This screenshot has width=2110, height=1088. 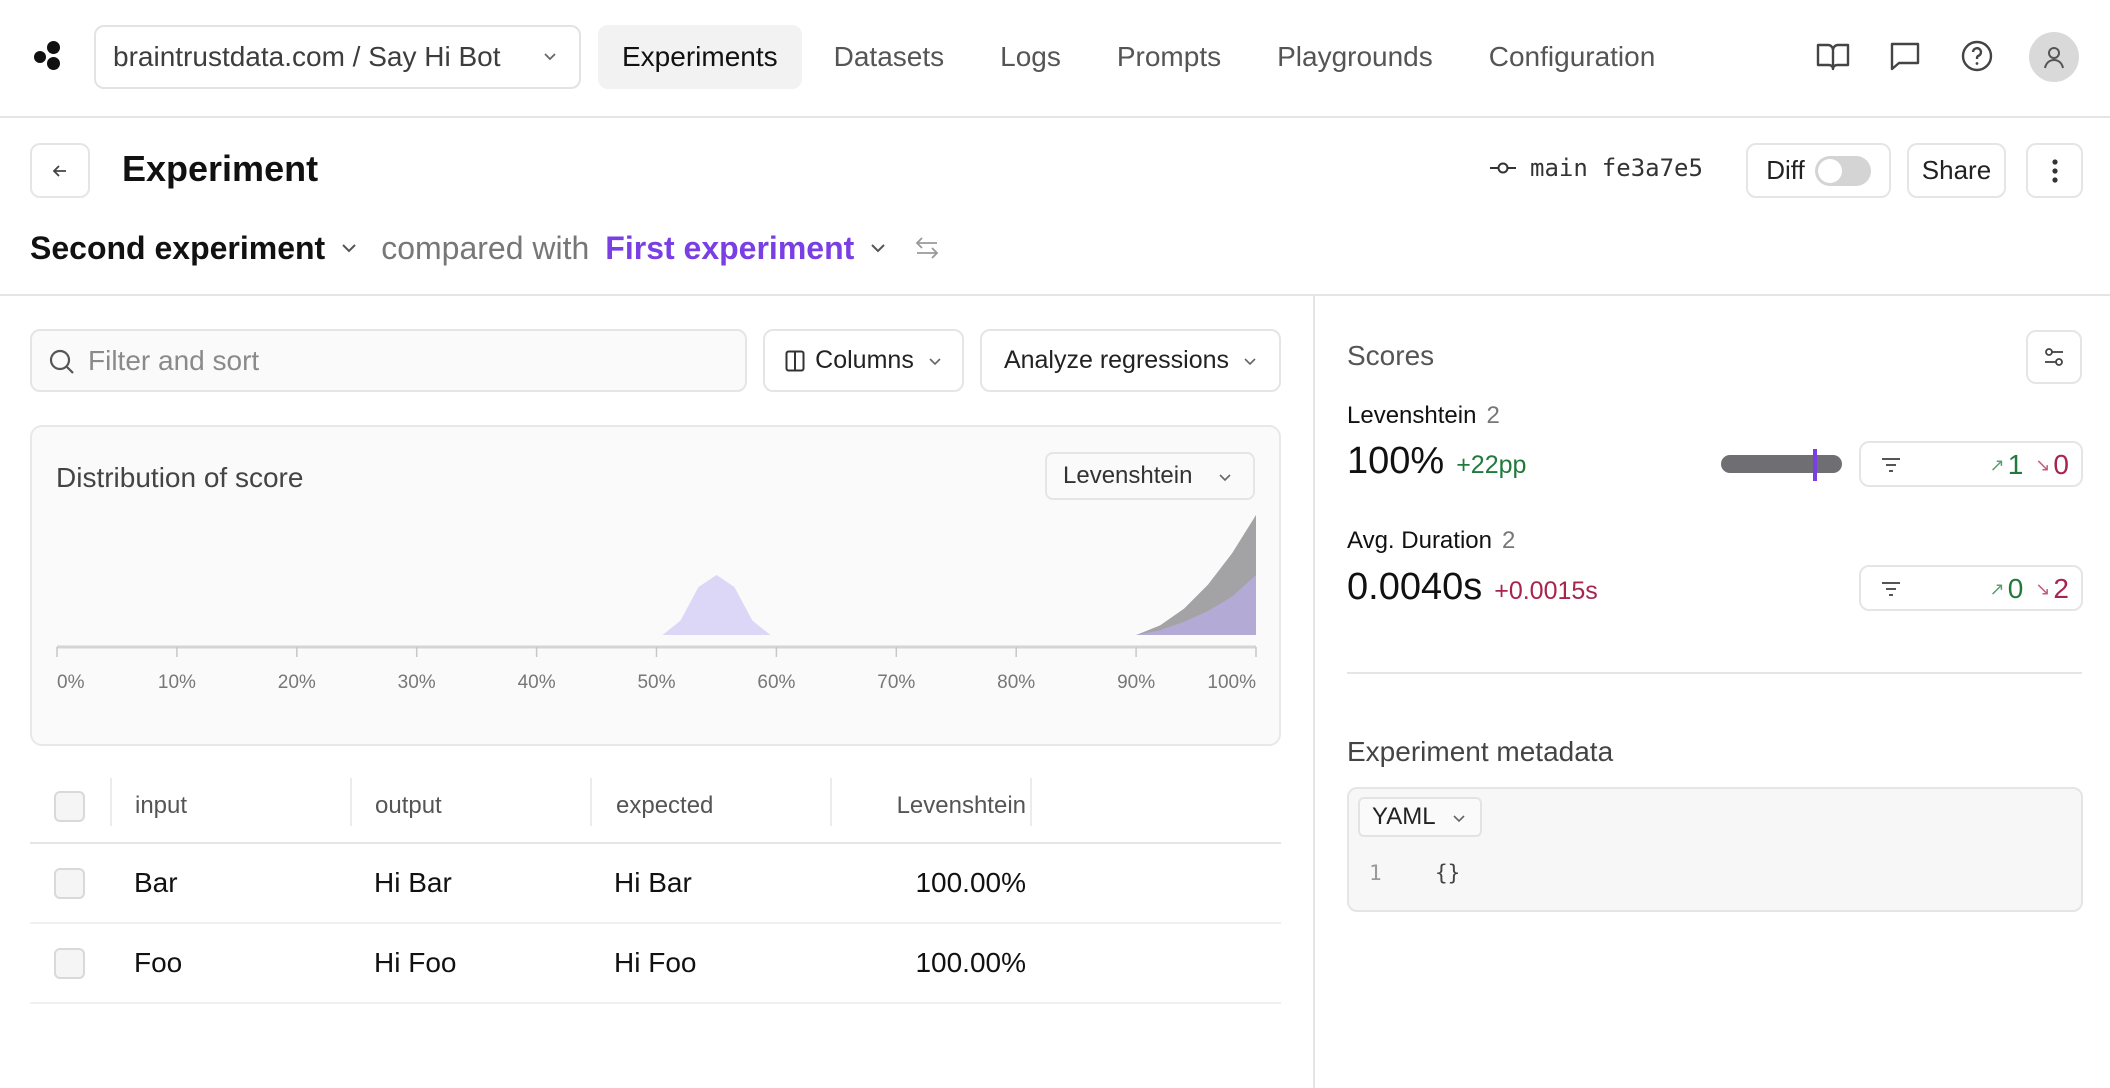 What do you see at coordinates (1842, 170) in the screenshot?
I see `diff-toggle-switch` at bounding box center [1842, 170].